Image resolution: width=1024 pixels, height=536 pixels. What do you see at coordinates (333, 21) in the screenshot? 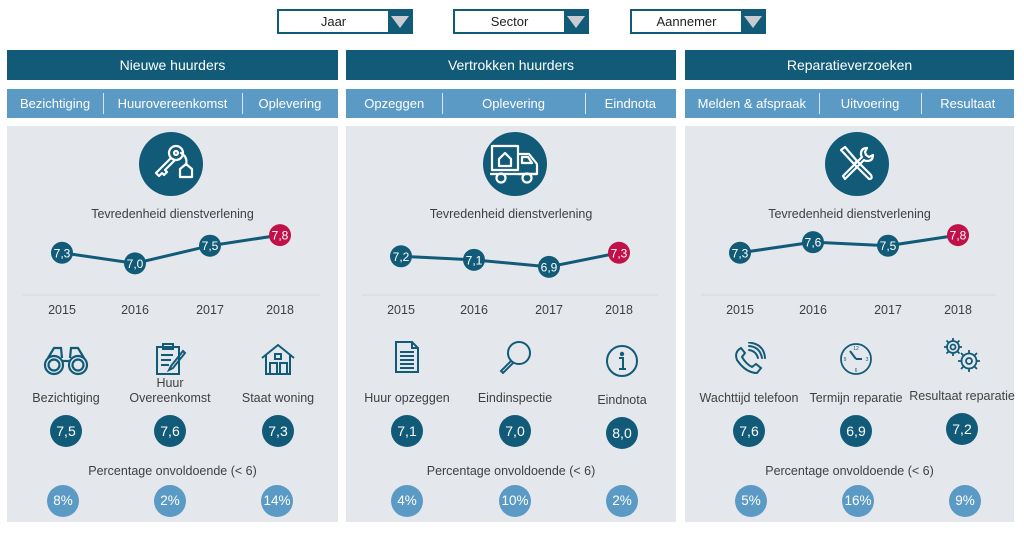
I see `year-dropdown-label: Jaar` at bounding box center [333, 21].